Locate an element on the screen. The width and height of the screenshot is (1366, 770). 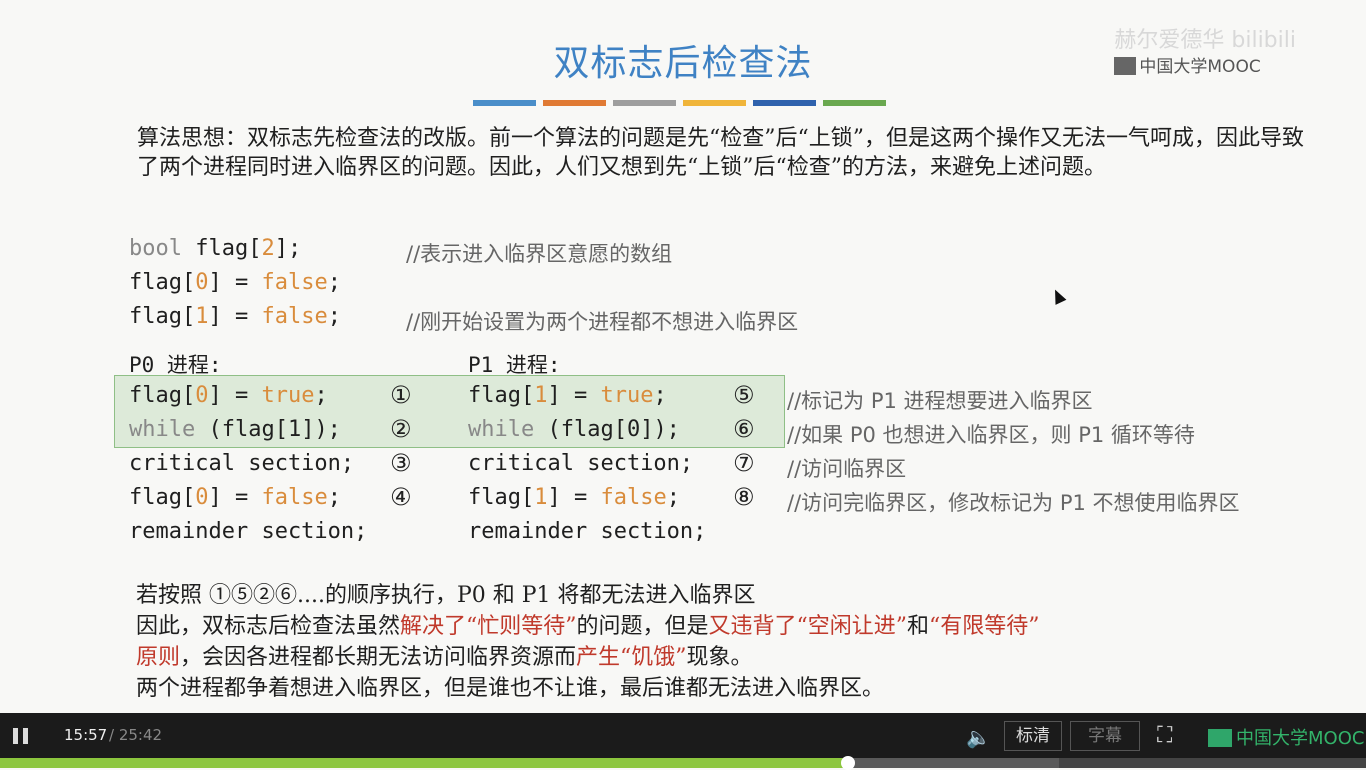
p1-code-line: flag[1] = true; is located at coordinates (567, 395).